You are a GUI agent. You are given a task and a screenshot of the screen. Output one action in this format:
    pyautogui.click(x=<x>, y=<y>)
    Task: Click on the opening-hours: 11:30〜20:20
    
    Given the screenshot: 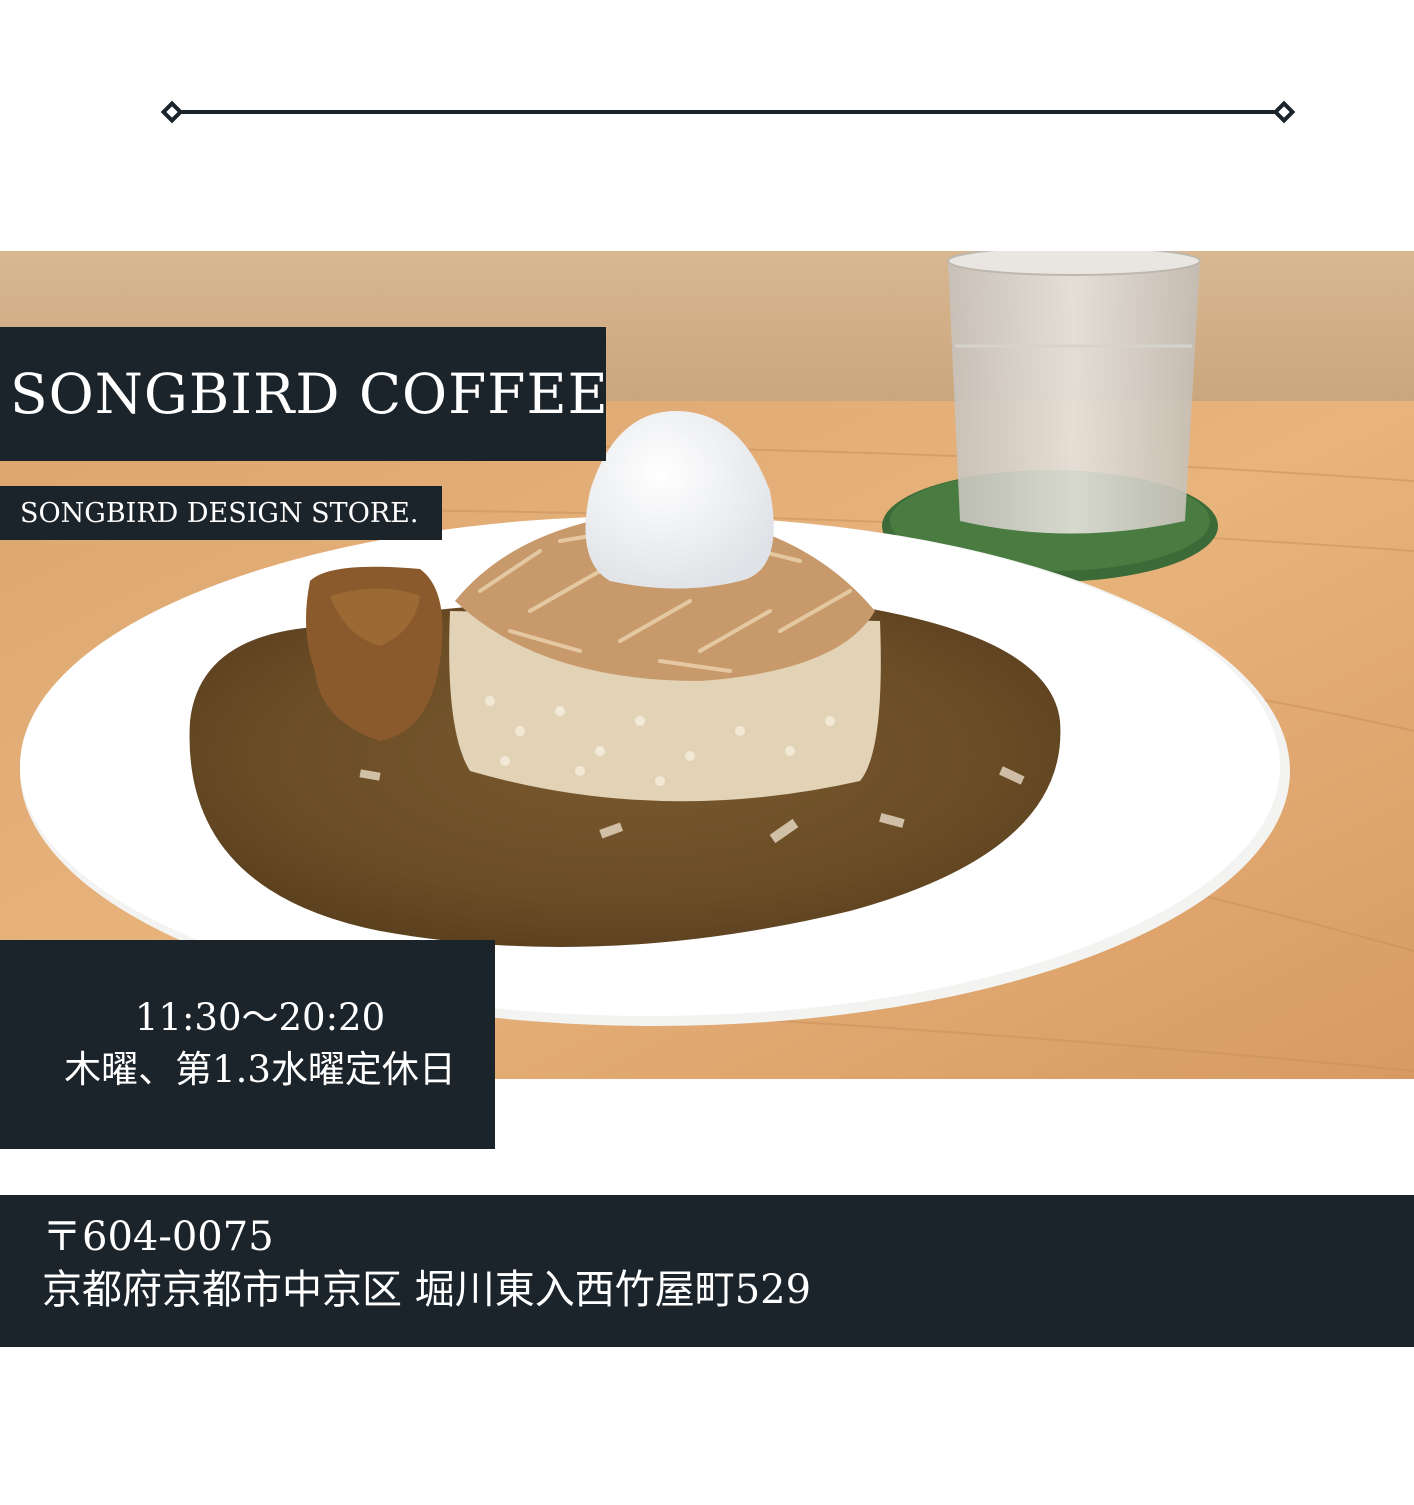 What is the action you would take?
    pyautogui.click(x=260, y=1017)
    